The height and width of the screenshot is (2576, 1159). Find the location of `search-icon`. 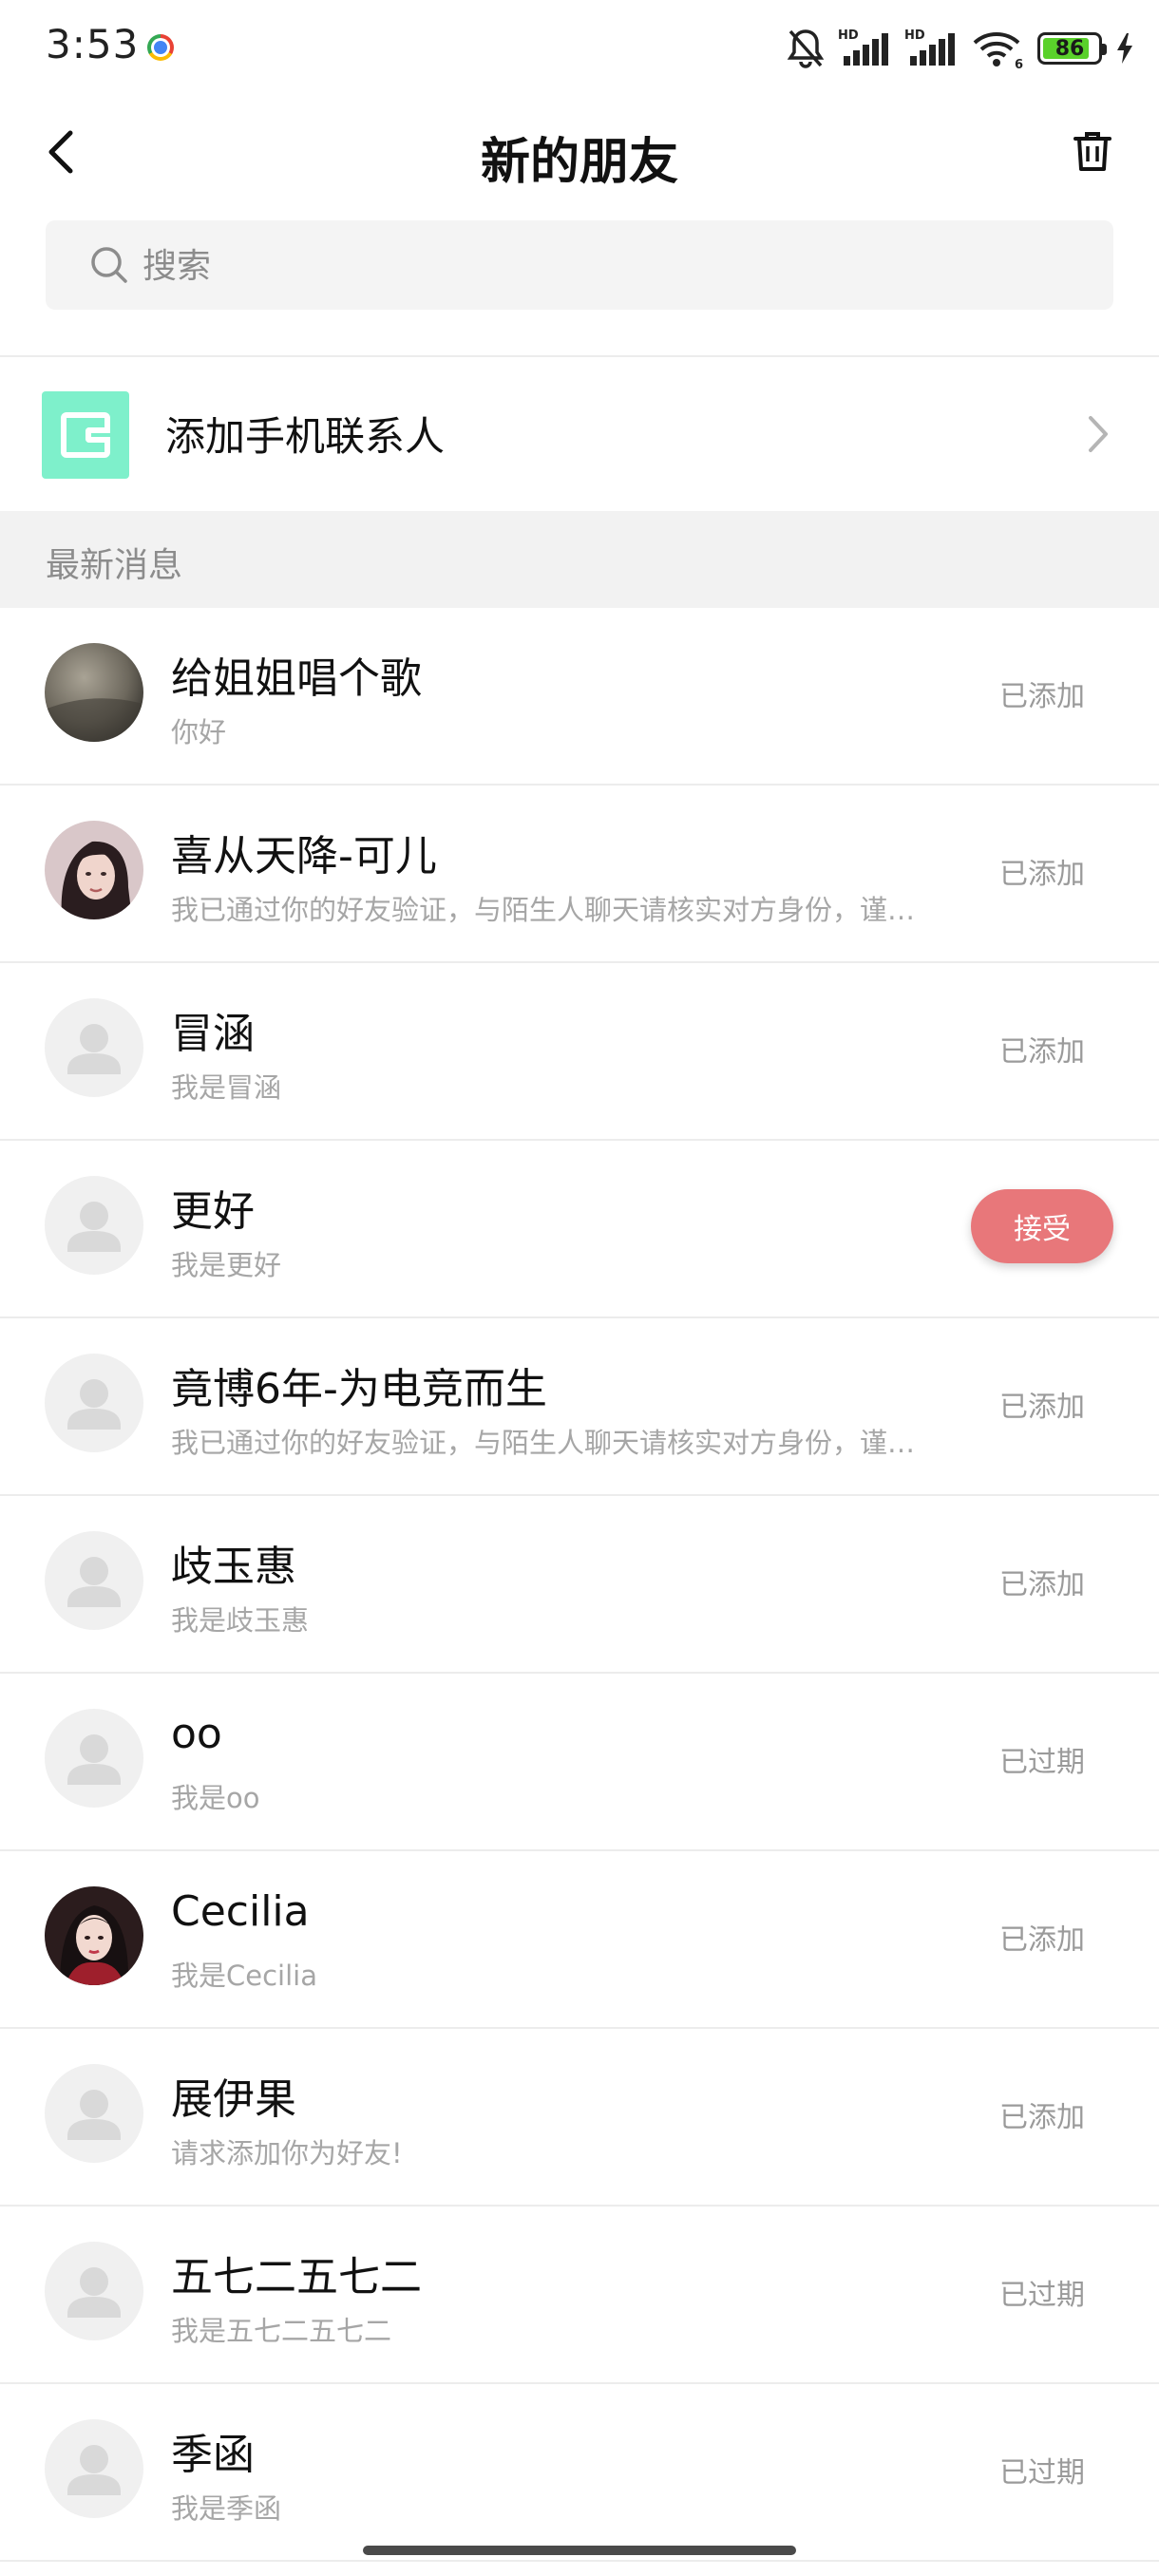

search-icon is located at coordinates (109, 265).